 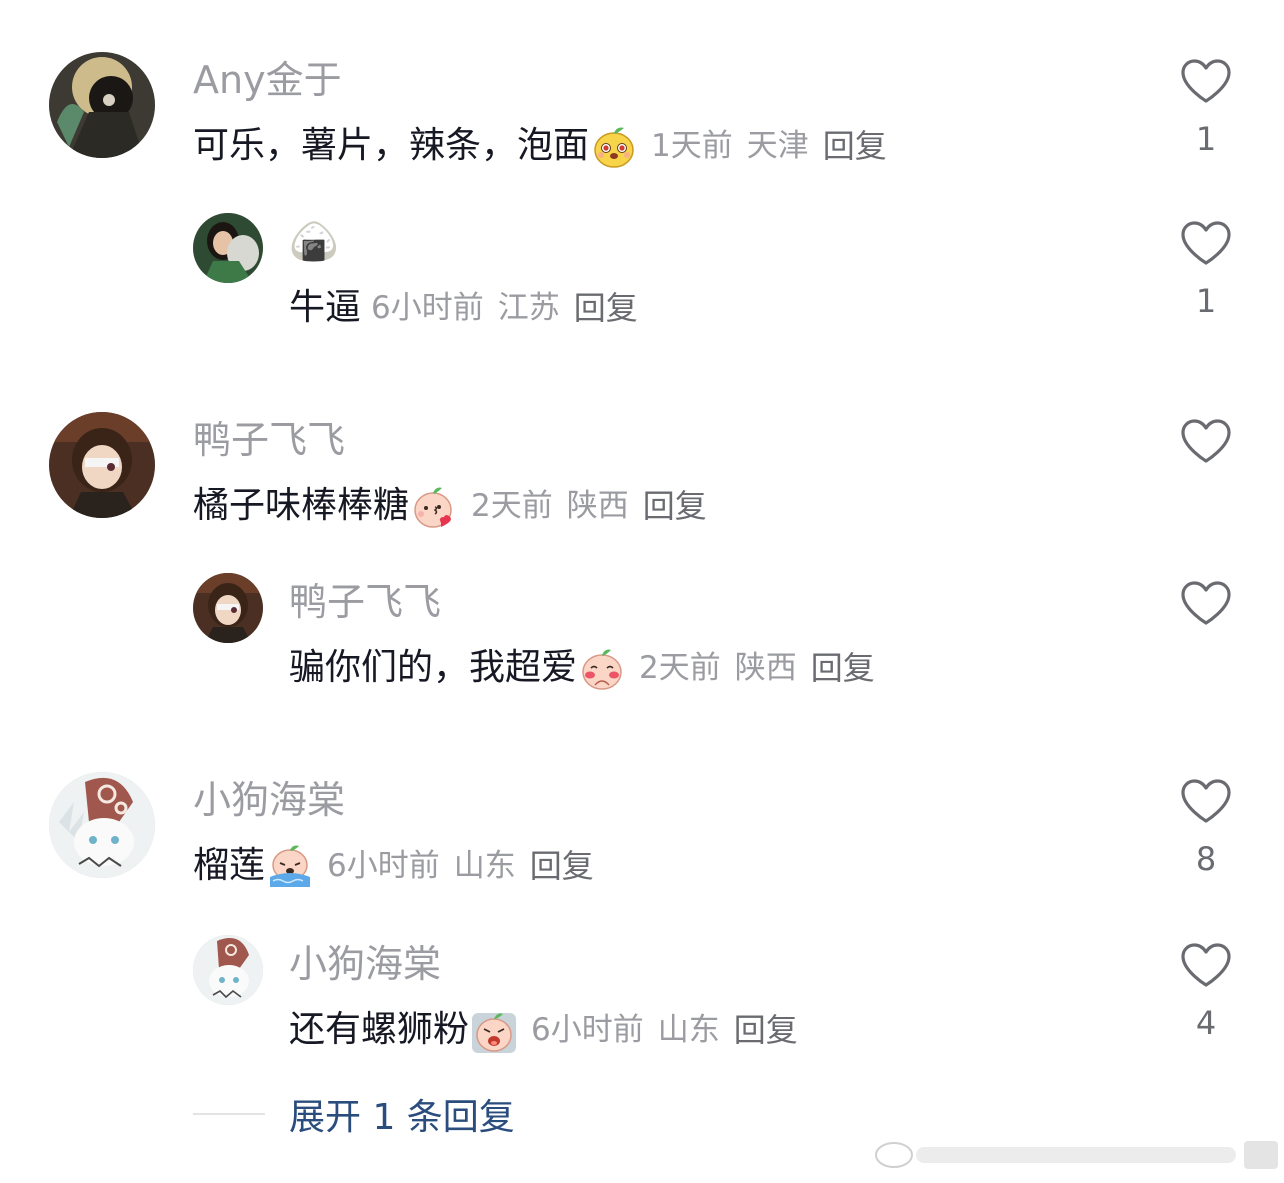 What do you see at coordinates (433, 667) in the screenshot?
I see `reply-text: 骗你们的，我超爱` at bounding box center [433, 667].